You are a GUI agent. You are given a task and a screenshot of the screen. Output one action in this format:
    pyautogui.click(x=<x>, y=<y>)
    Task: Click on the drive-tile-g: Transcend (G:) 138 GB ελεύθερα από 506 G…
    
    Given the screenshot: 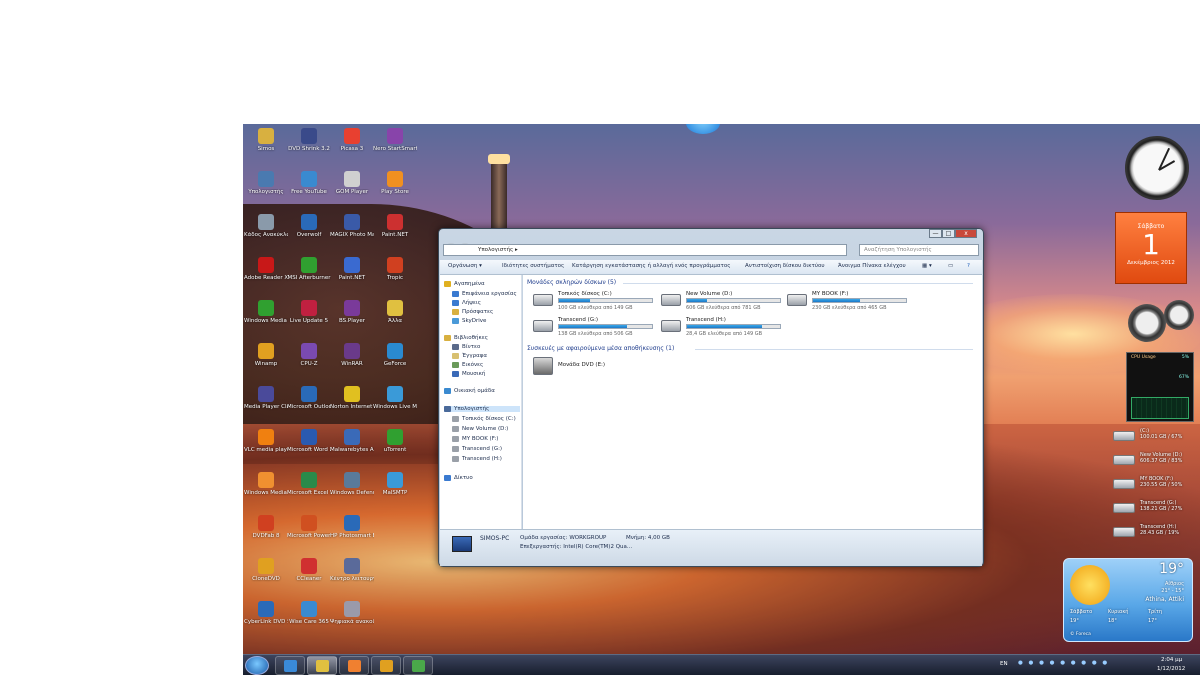 What is the action you would take?
    pyautogui.click(x=595, y=328)
    